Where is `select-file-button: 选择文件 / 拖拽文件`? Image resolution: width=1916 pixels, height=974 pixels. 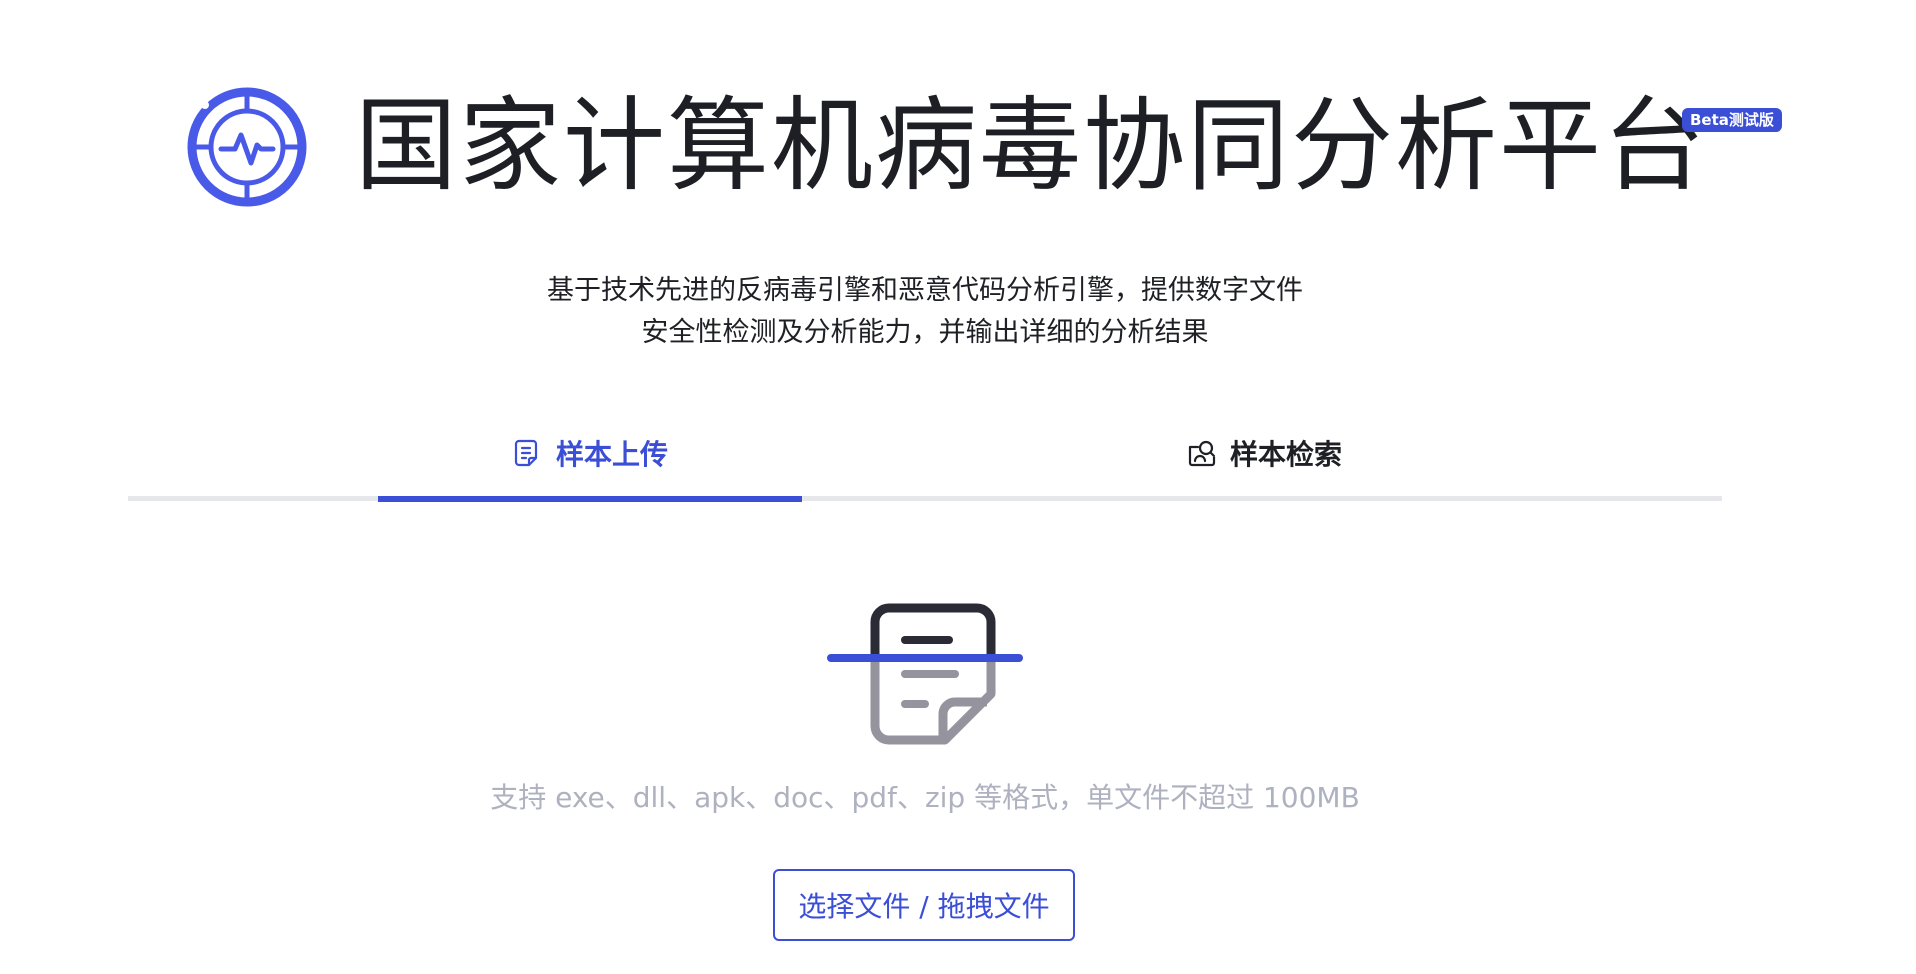
select-file-button: 选择文件 / 拖拽文件 is located at coordinates (924, 905).